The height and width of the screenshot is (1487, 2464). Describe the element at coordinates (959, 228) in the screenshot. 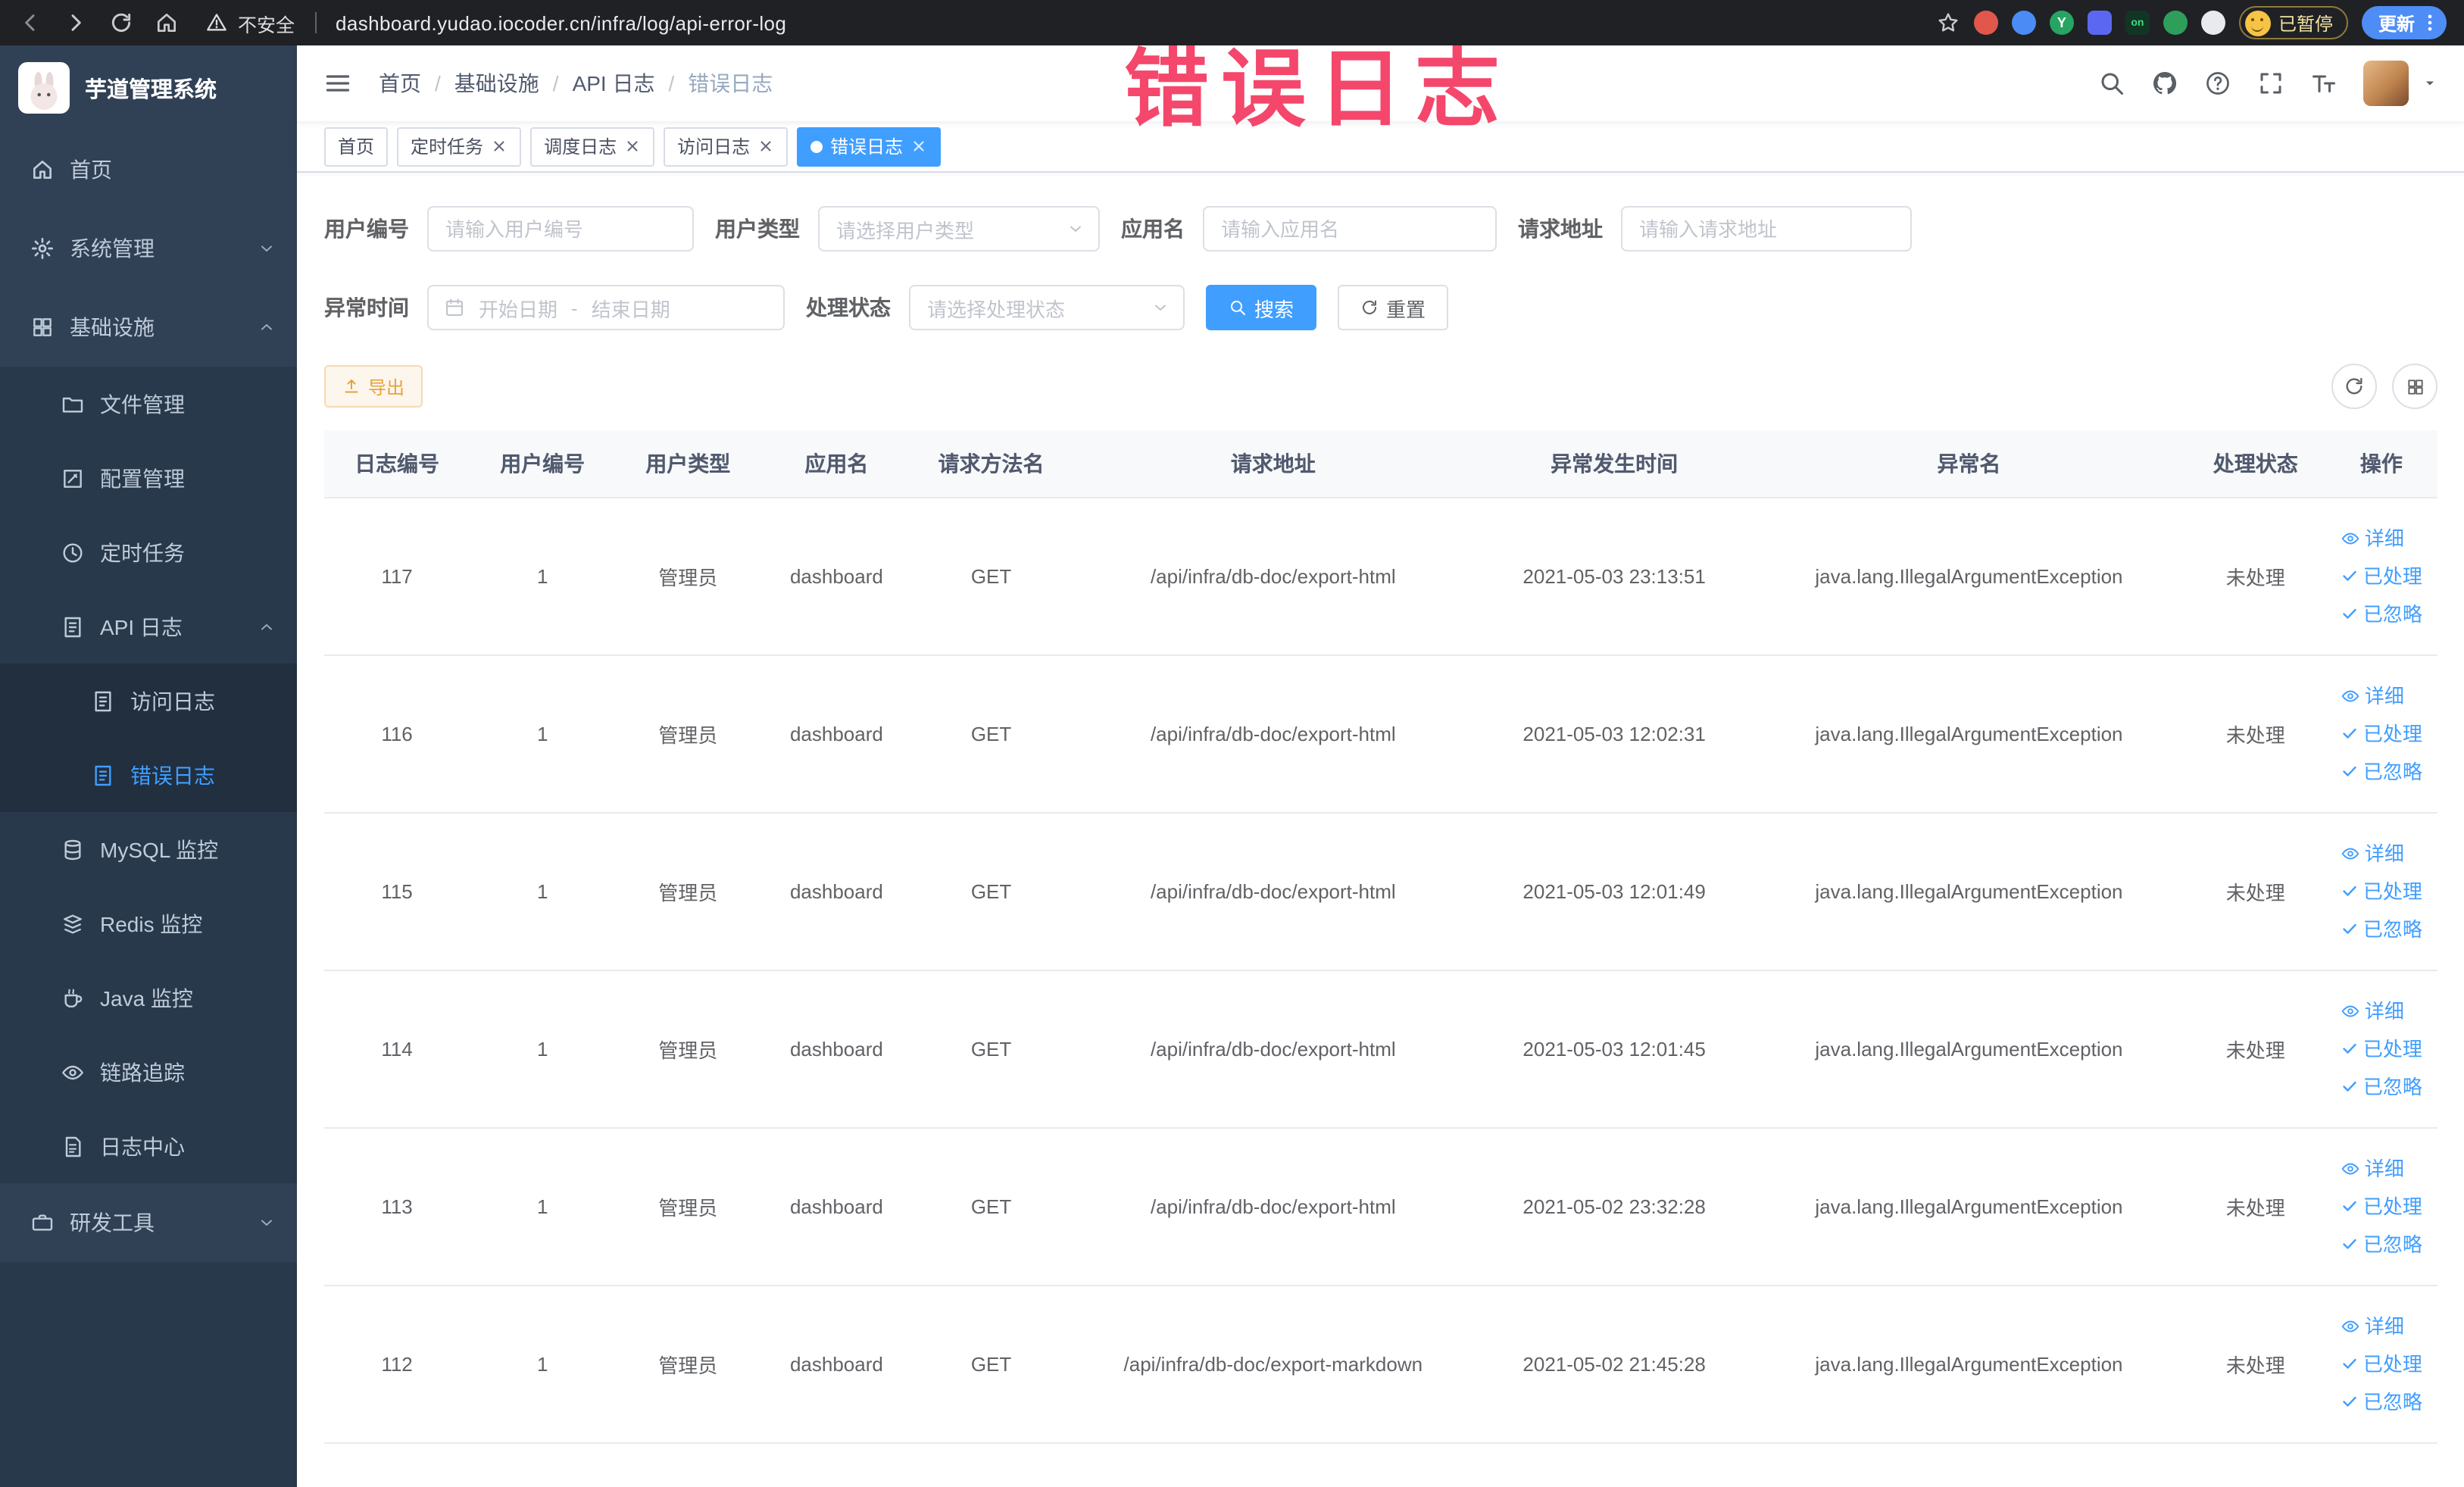

I see `user-type-select: 请选择用户类型` at that location.